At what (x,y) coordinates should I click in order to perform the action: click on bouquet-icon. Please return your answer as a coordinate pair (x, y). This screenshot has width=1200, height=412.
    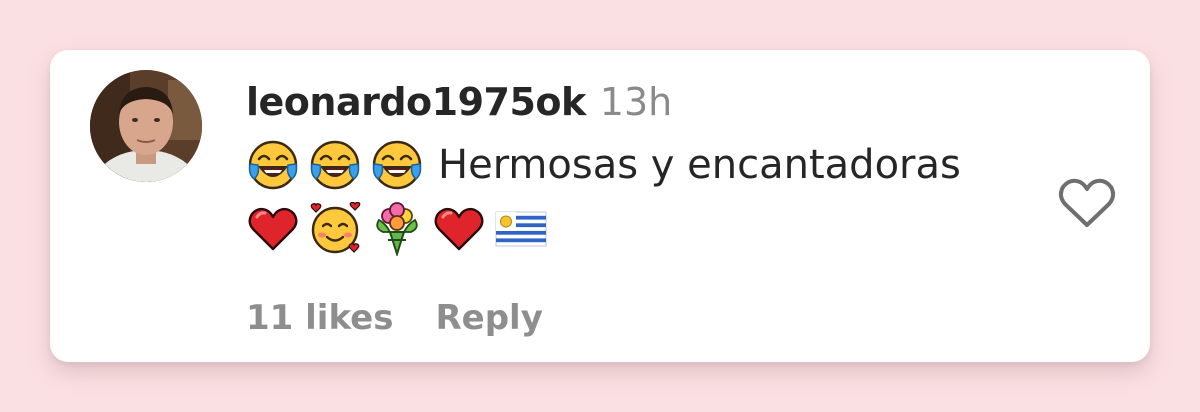
    Looking at the image, I should click on (397, 229).